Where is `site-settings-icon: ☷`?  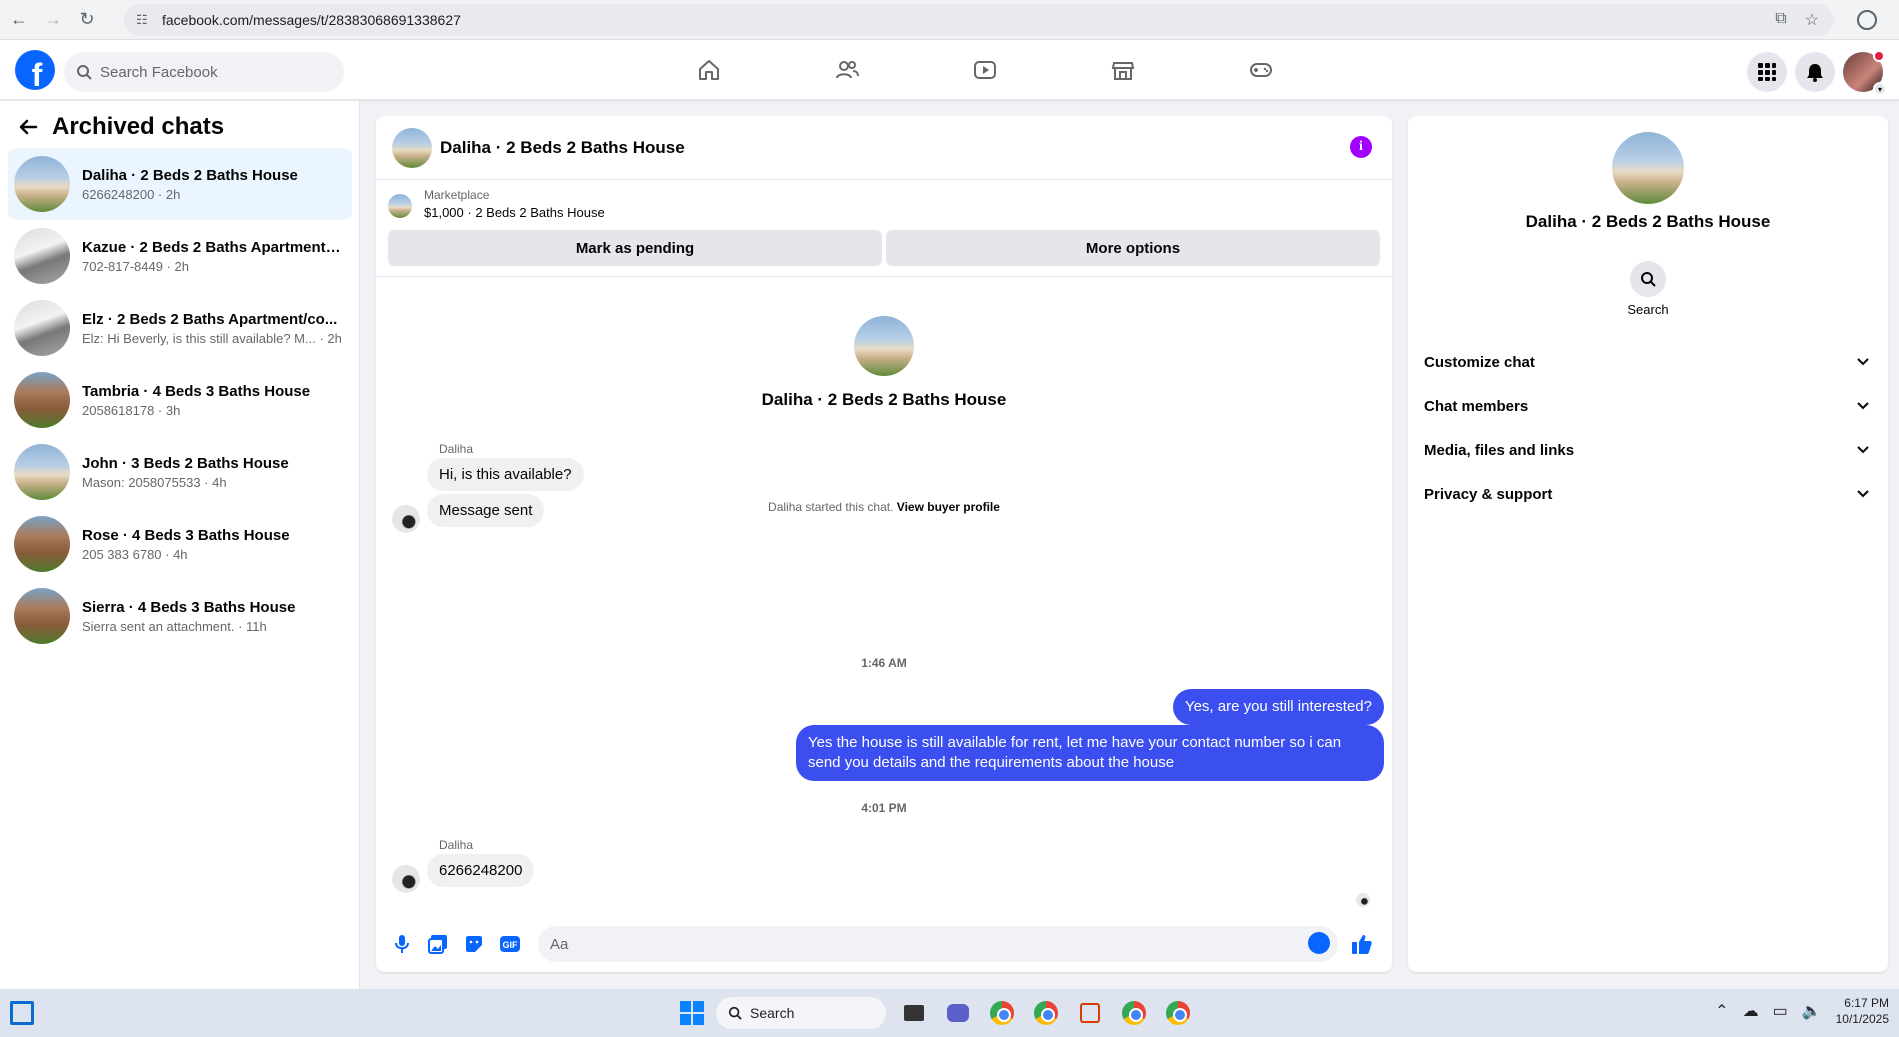 site-settings-icon: ☷ is located at coordinates (144, 20).